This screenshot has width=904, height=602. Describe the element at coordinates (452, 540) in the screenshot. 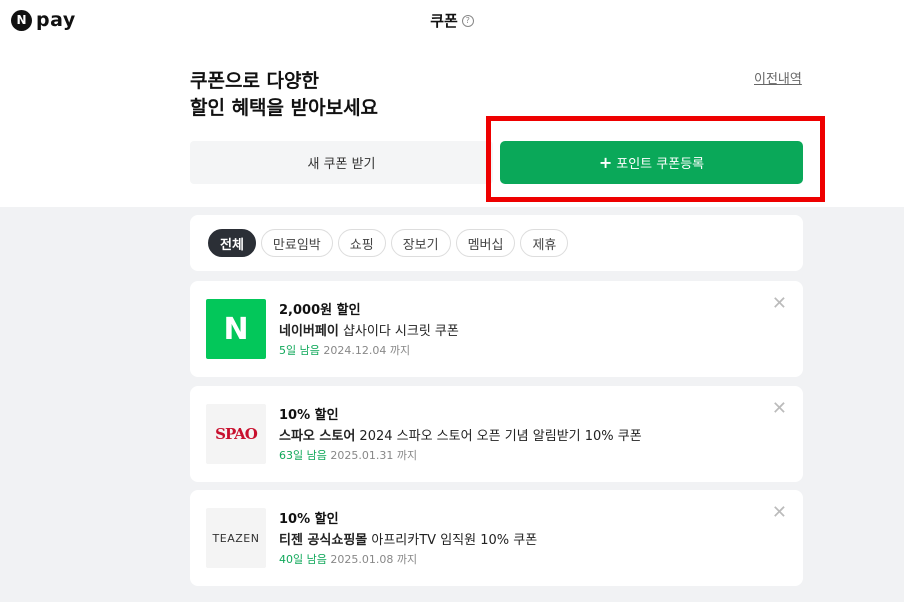

I see `coupon-title: 아프리카TV 임직원 10% 쿠폰` at that location.